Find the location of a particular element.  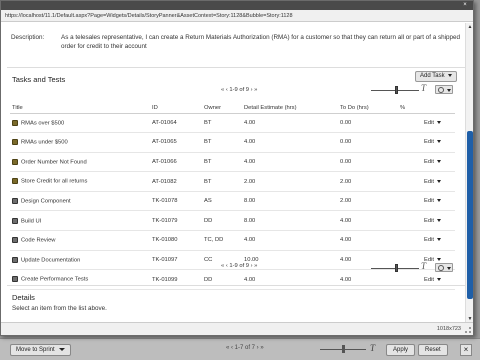

scrollbar-thumb is located at coordinates (470, 215).